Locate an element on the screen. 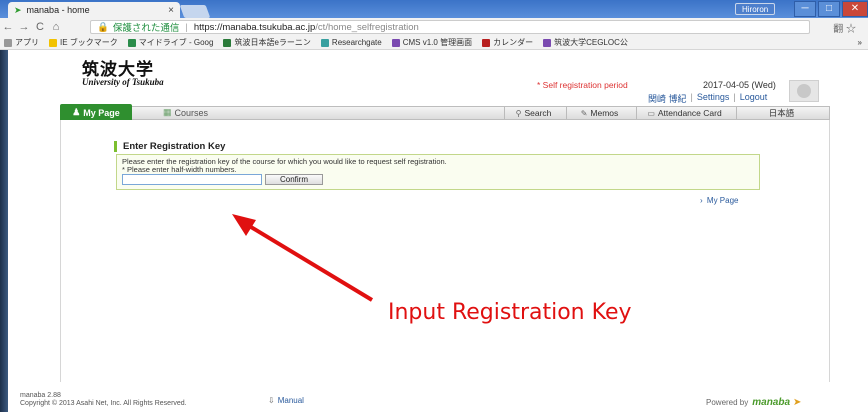 Image resolution: width=868 pixels, height=412 pixels. bookmark-item: カレンダー is located at coordinates (507, 42).